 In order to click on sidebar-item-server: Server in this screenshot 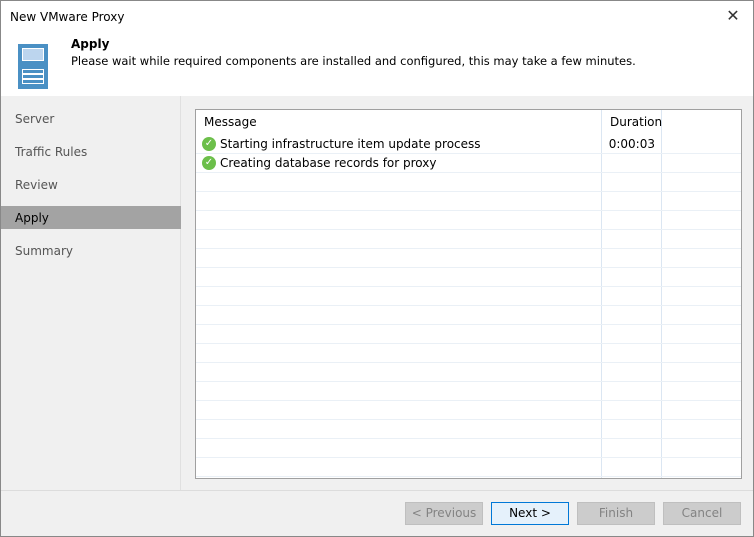, I will do `click(91, 118)`.